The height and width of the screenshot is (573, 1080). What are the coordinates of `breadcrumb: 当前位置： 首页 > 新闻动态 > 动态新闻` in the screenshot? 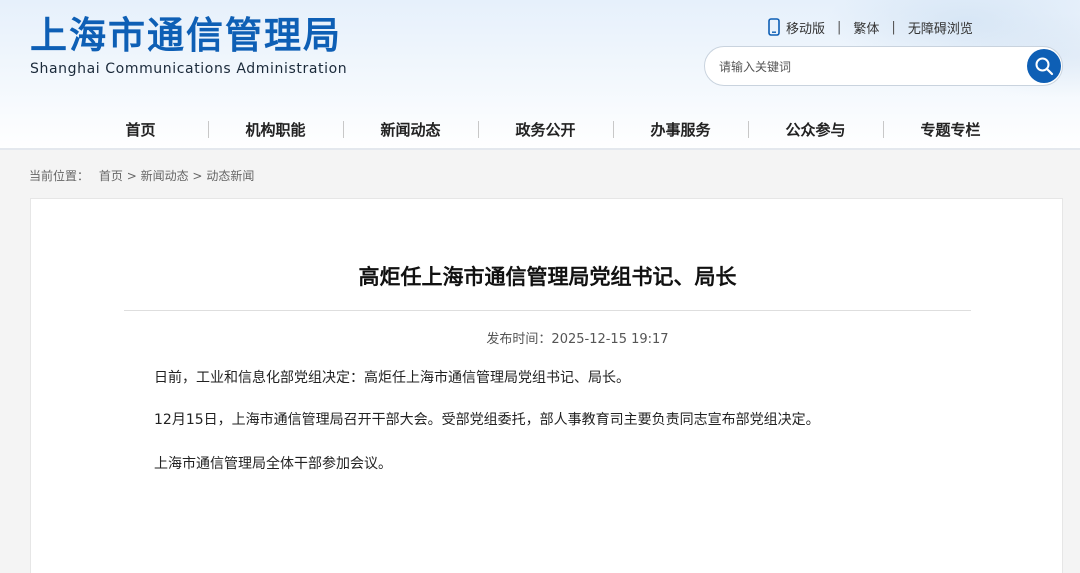 It's located at (141, 175).